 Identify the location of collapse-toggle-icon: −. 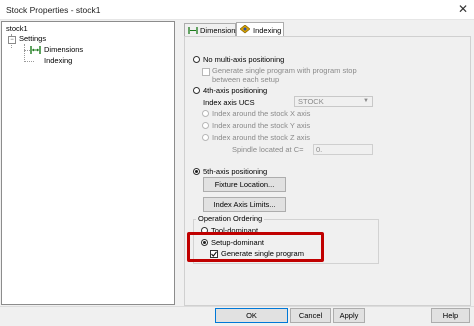
(12, 40).